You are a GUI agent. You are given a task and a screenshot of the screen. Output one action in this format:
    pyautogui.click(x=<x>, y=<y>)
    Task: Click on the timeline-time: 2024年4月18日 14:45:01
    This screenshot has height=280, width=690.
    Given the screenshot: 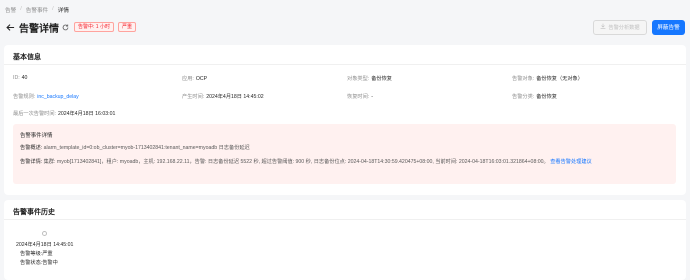 What is the action you would take?
    pyautogui.click(x=45, y=245)
    